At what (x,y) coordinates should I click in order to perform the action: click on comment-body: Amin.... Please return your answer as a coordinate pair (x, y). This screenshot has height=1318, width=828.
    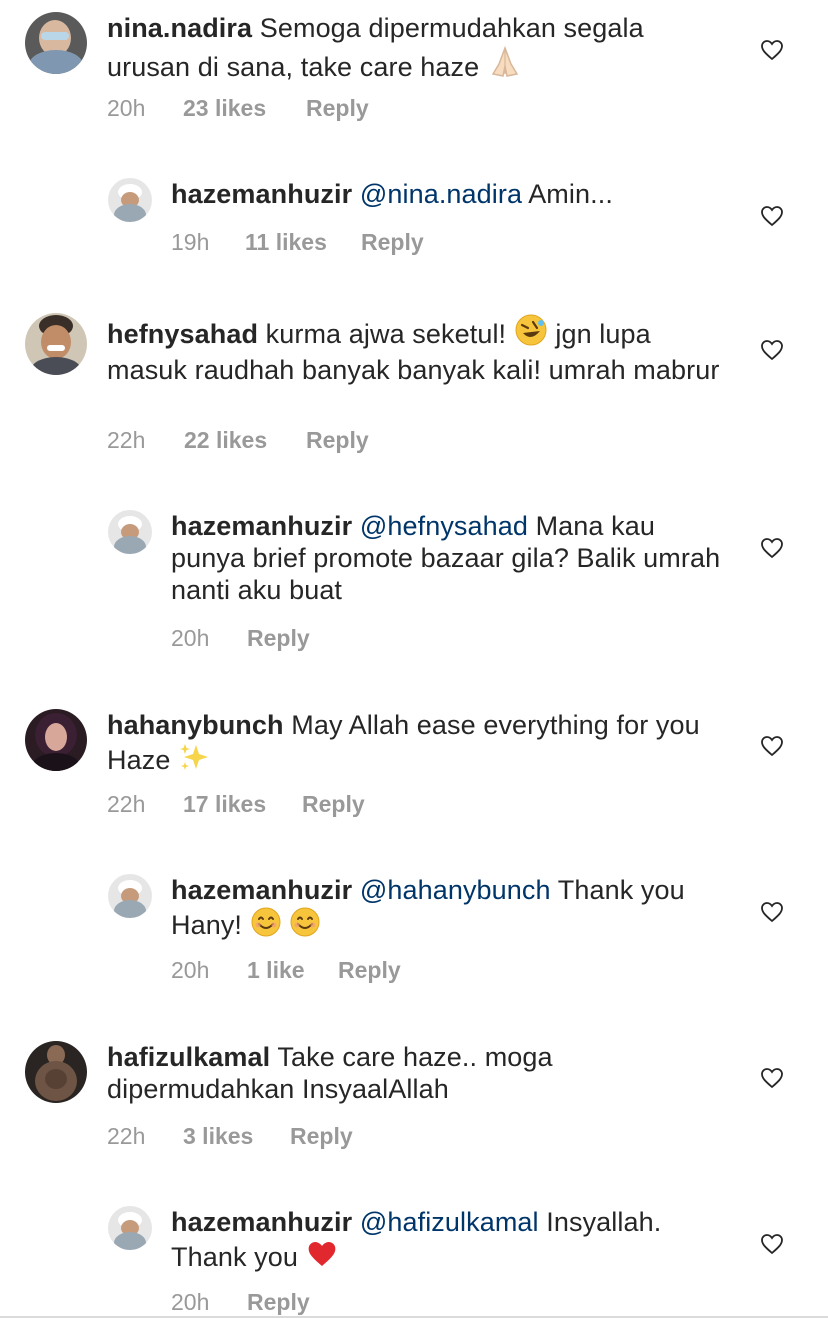
    Looking at the image, I should click on (570, 194).